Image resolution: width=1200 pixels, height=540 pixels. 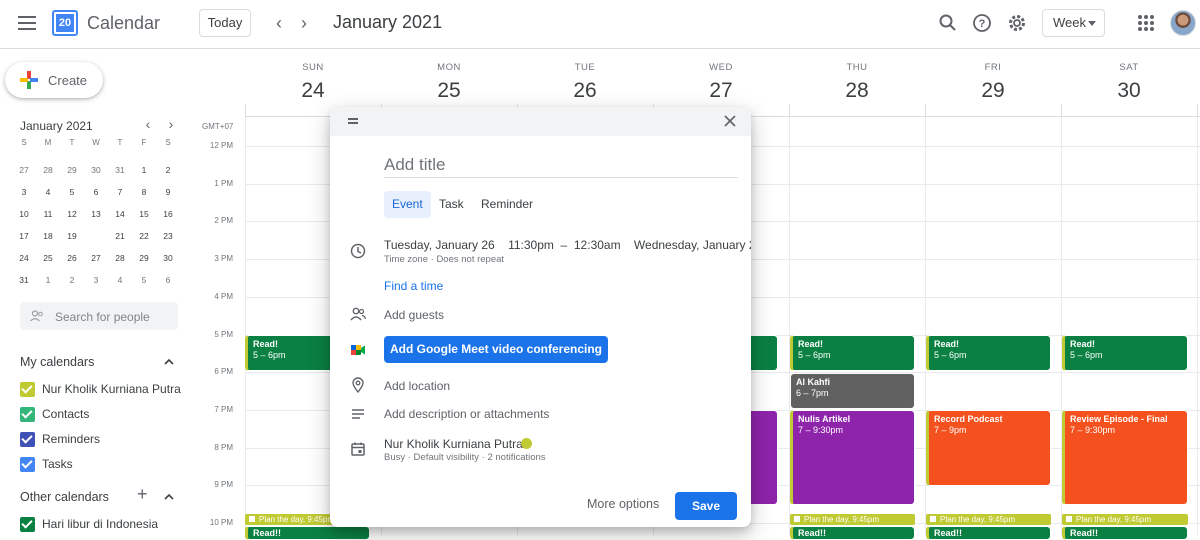 What do you see at coordinates (988, 533) in the screenshot?
I see `event-fri-read-late: Read!!` at bounding box center [988, 533].